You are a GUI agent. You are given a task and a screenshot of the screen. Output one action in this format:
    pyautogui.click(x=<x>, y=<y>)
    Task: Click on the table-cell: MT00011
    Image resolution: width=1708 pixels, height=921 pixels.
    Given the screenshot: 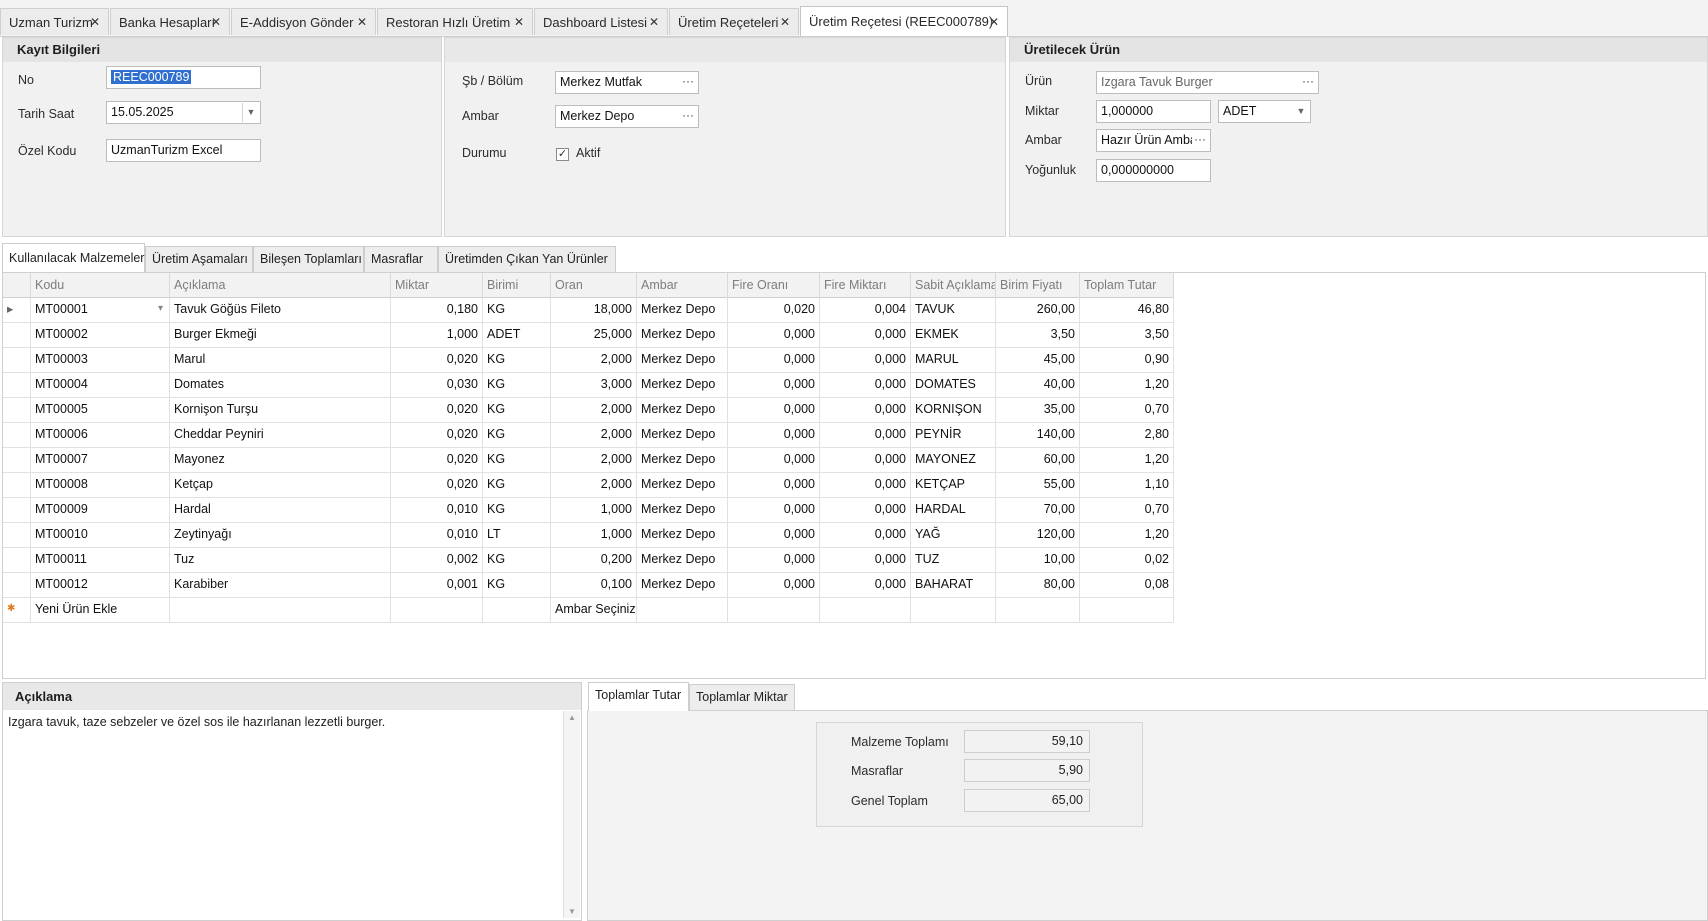 What is the action you would take?
    pyautogui.click(x=100, y=559)
    